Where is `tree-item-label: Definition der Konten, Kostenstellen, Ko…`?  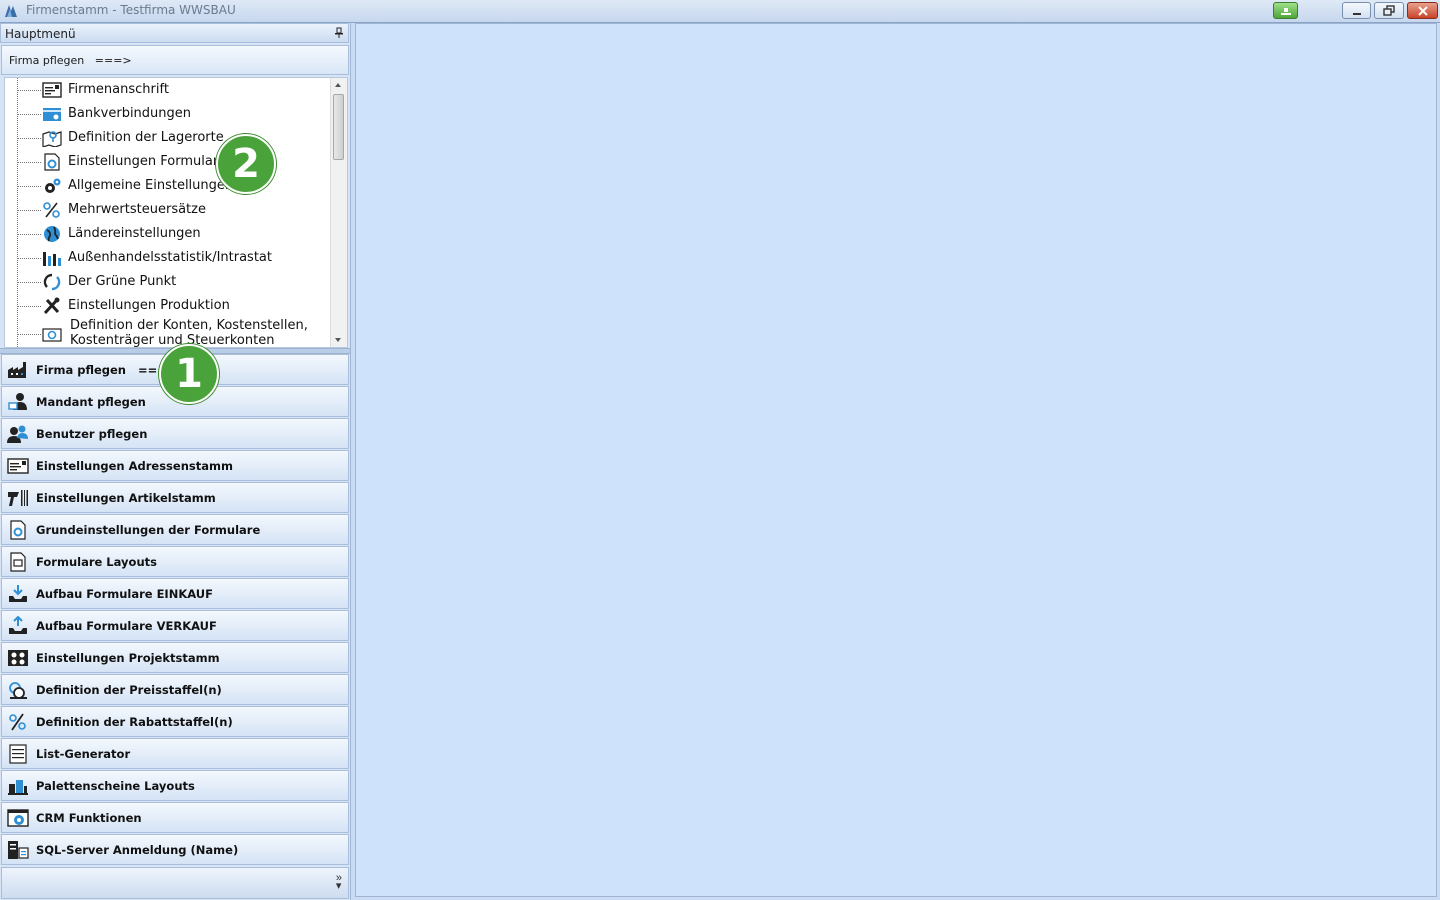 tree-item-label: Definition der Konten, Kostenstellen, Ko… is located at coordinates (189, 333).